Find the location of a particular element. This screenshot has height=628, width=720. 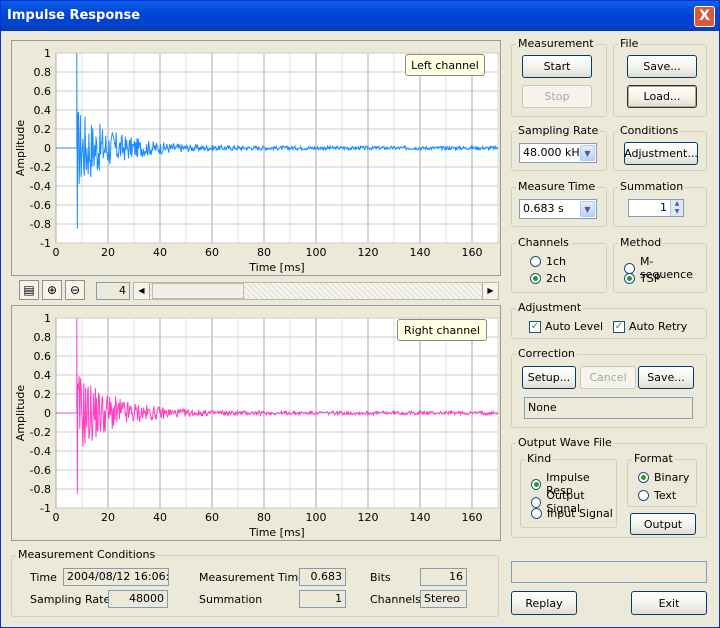

radio-1ch: 1ch is located at coordinates (548, 261).